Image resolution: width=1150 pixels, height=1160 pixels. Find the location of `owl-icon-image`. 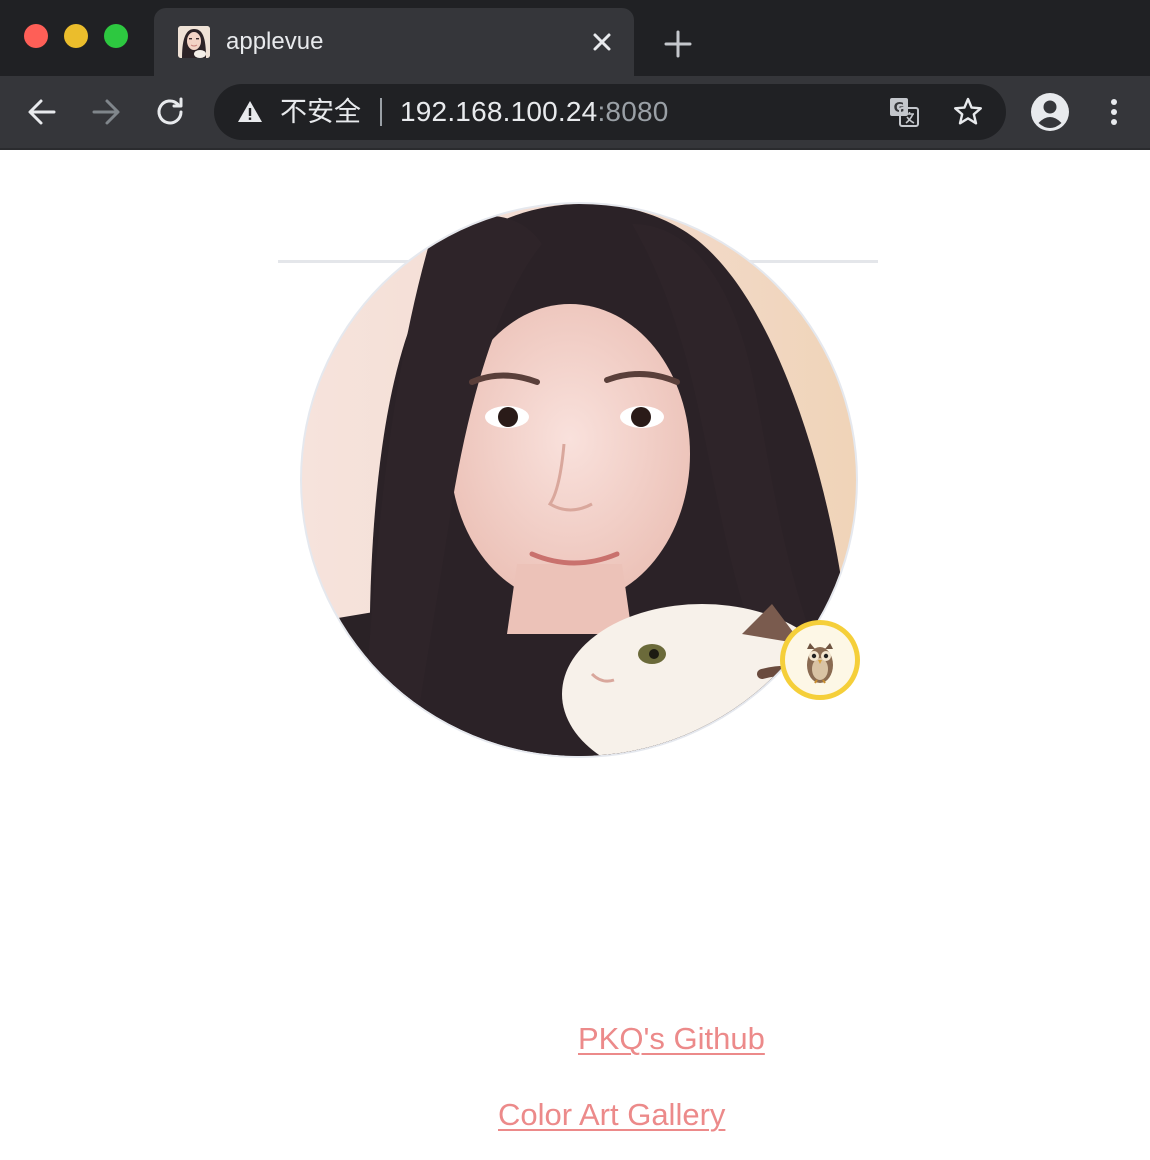

owl-icon-image is located at coordinates (820, 660).